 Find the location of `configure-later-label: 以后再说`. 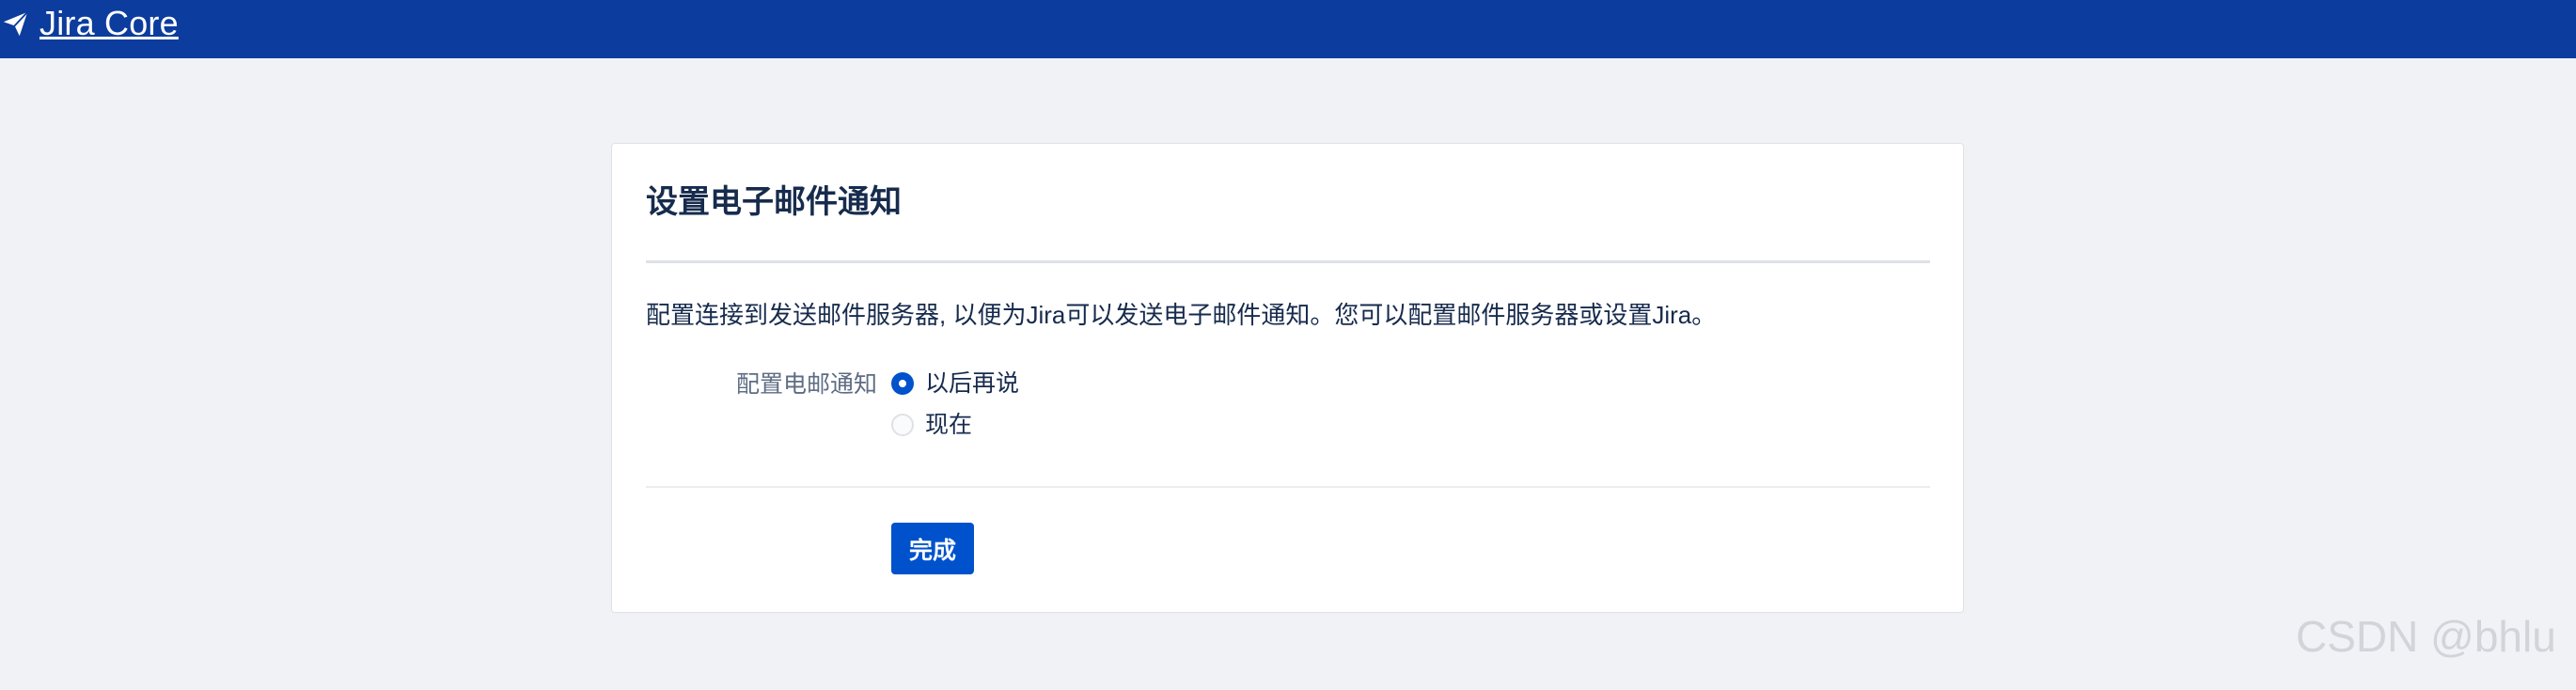

configure-later-label: 以后再说 is located at coordinates (972, 384).